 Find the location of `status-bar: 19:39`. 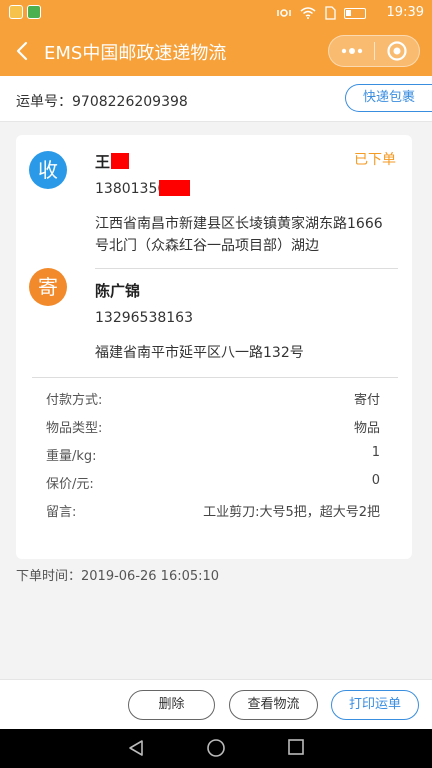

status-bar: 19:39 is located at coordinates (216, 13).